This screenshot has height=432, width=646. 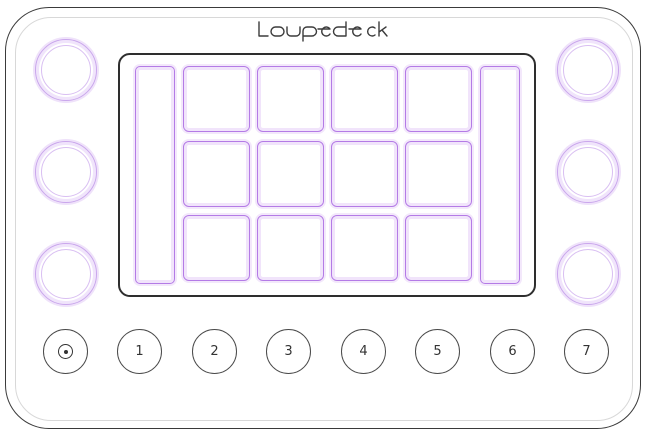 I want to click on round-button-1: 1, so click(x=139, y=351).